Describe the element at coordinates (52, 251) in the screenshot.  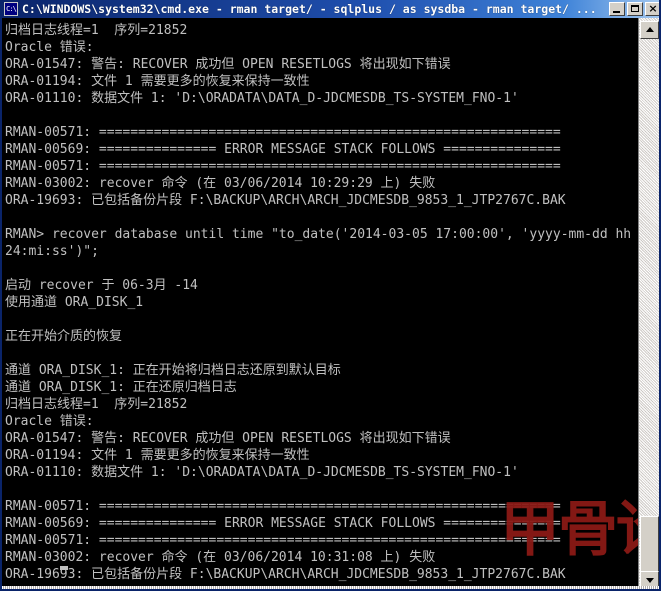
I see `console-line: 24:mi:ss')";` at that location.